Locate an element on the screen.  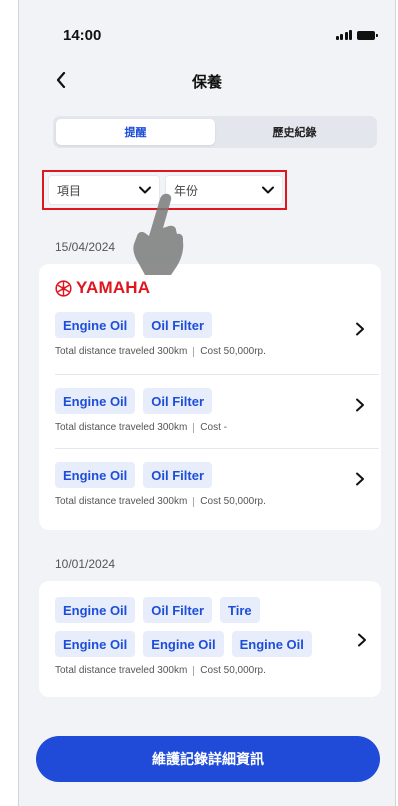
maintenance-details-button: 維護記錄詳細資訊 is located at coordinates (208, 759).